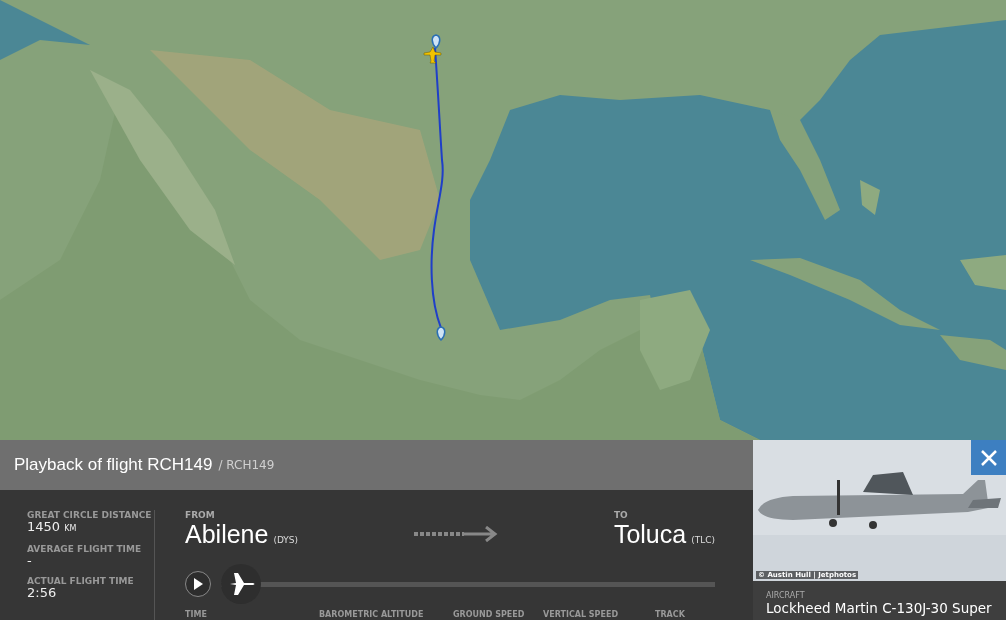 The height and width of the screenshot is (620, 1006). Describe the element at coordinates (85, 549) in the screenshot. I see `stat-label: AVERAGE FLIGHT TIME` at that location.